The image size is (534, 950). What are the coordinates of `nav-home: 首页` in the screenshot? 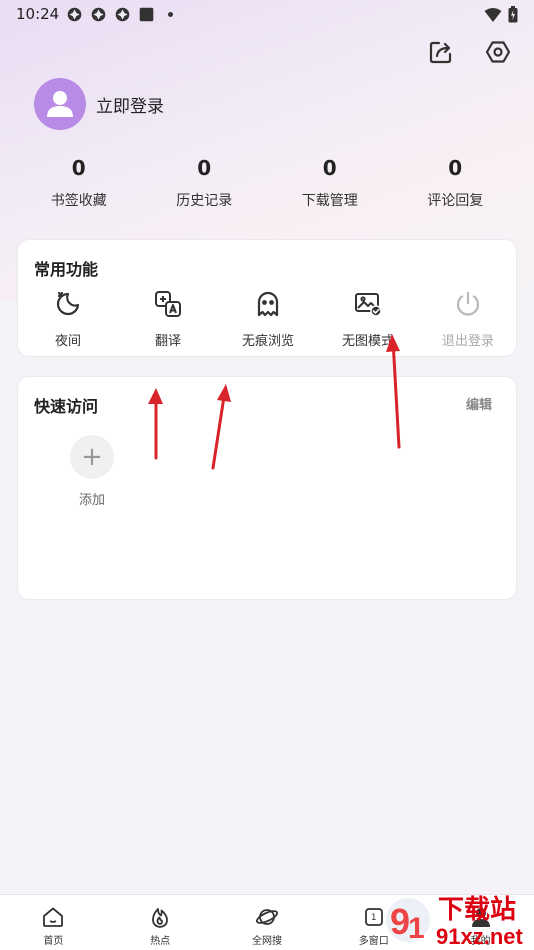 It's located at (53, 922).